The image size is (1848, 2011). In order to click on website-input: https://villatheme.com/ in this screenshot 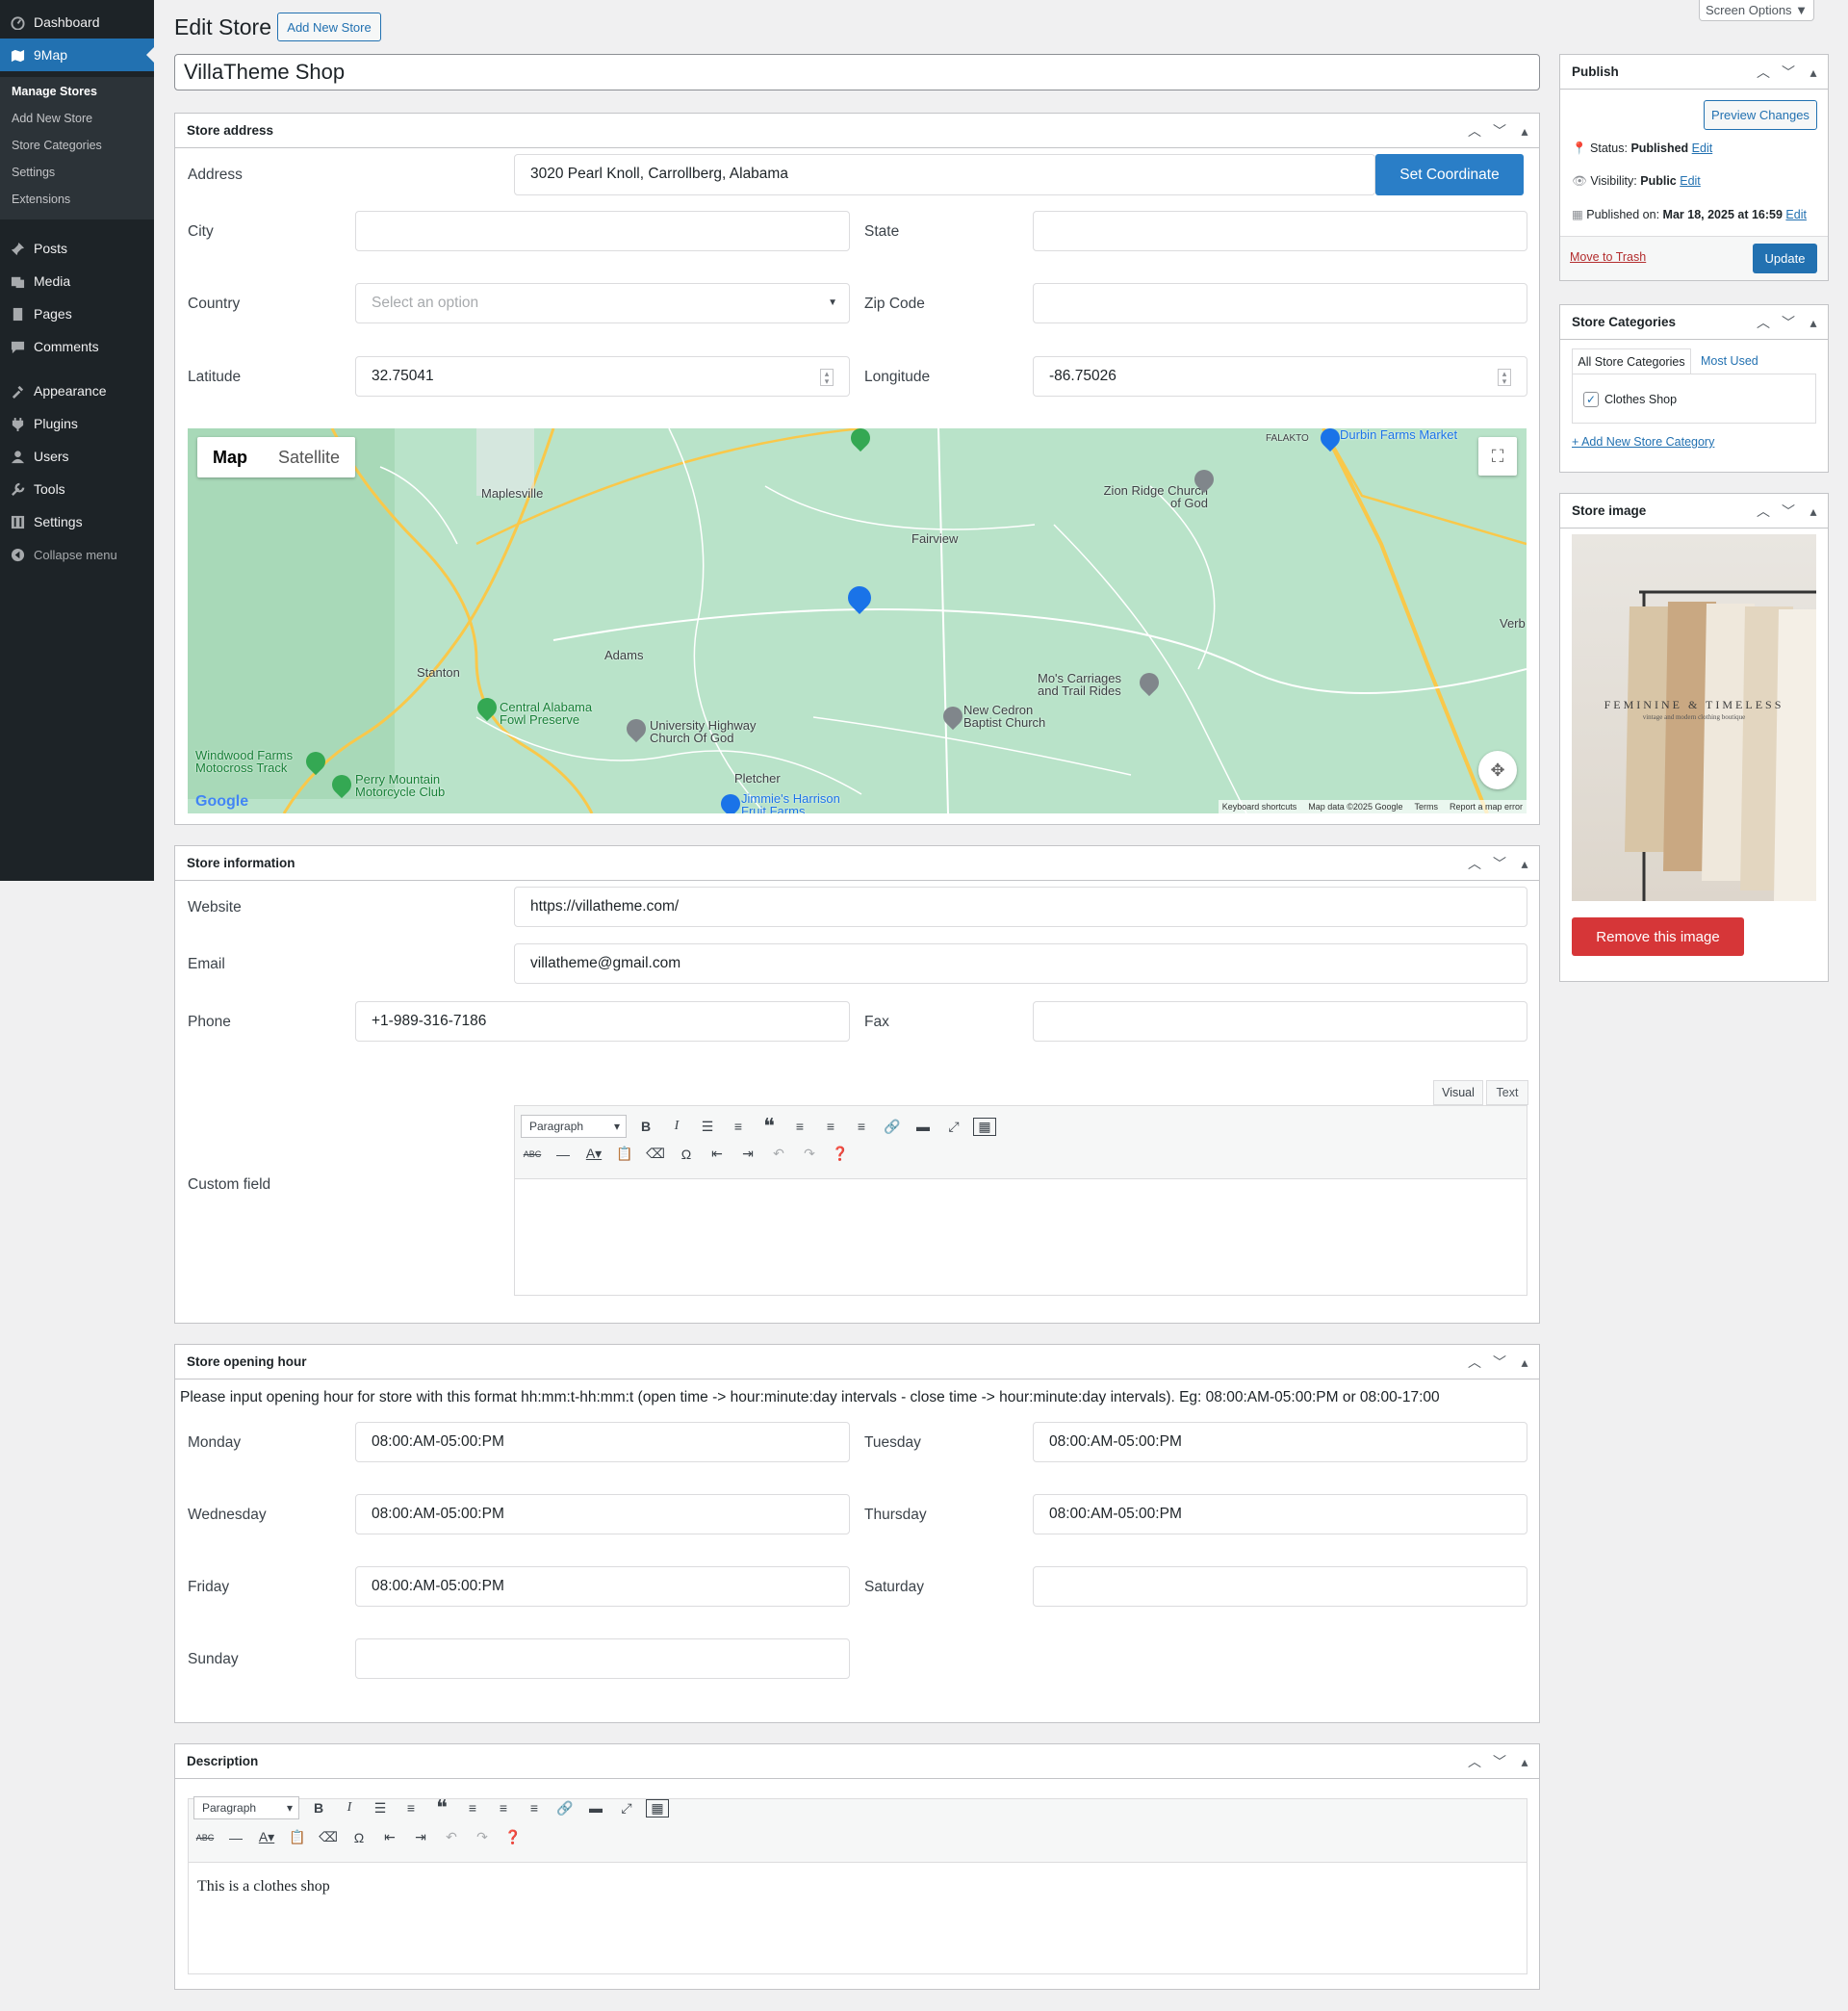, I will do `click(1020, 907)`.